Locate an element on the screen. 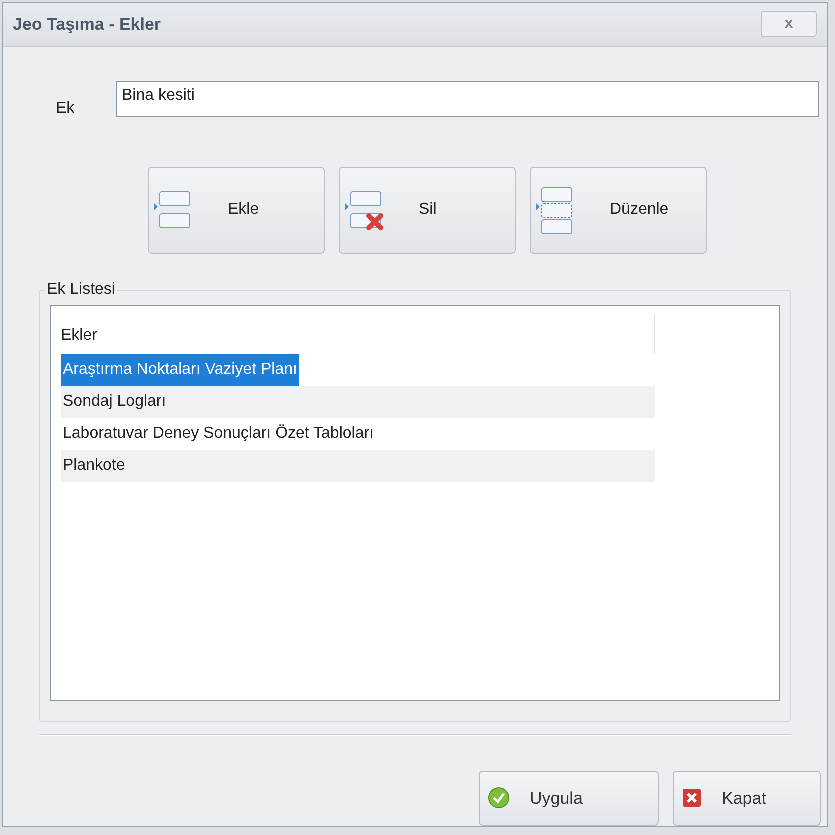  toolbar-button: Sil is located at coordinates (427, 210).